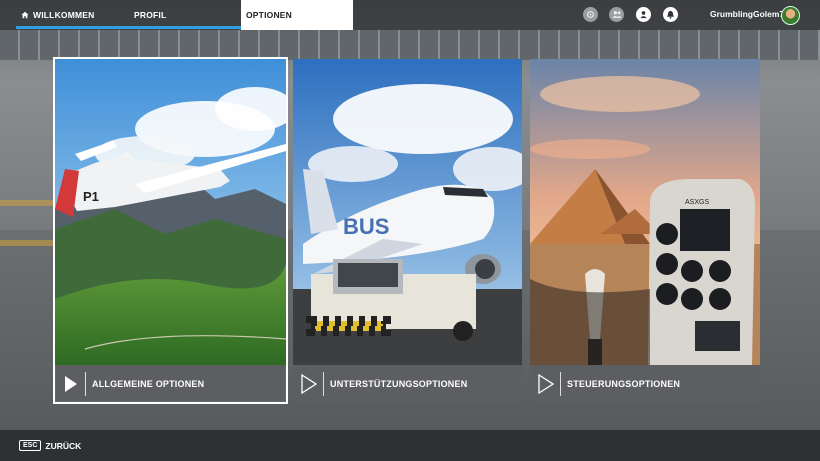 Image resolution: width=820 pixels, height=461 pixels. What do you see at coordinates (297, 15) in the screenshot?
I see `tab-optionen: OPTIONEN` at bounding box center [297, 15].